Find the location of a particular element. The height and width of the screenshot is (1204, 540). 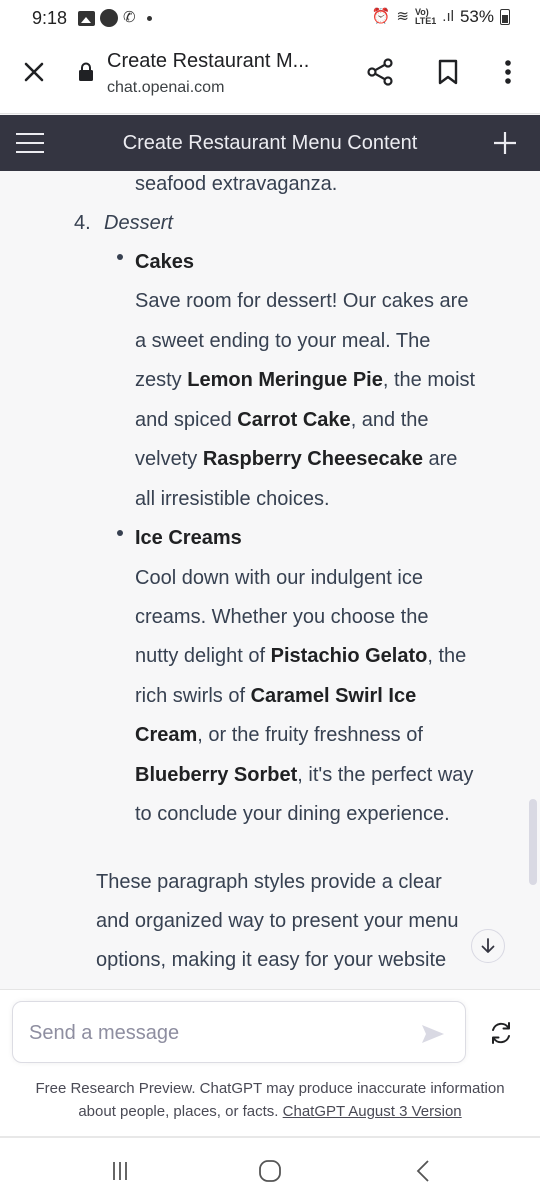

call-icon: ✆ is located at coordinates (129, 17).